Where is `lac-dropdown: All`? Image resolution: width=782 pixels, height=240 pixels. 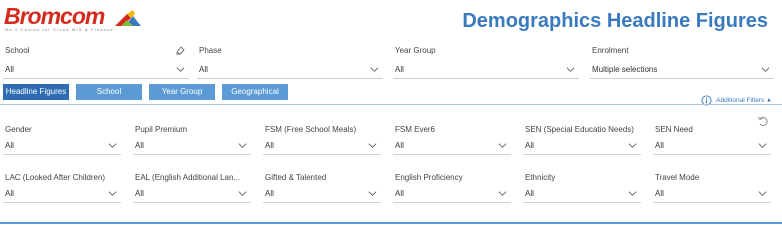
lac-dropdown: All is located at coordinates (62, 194).